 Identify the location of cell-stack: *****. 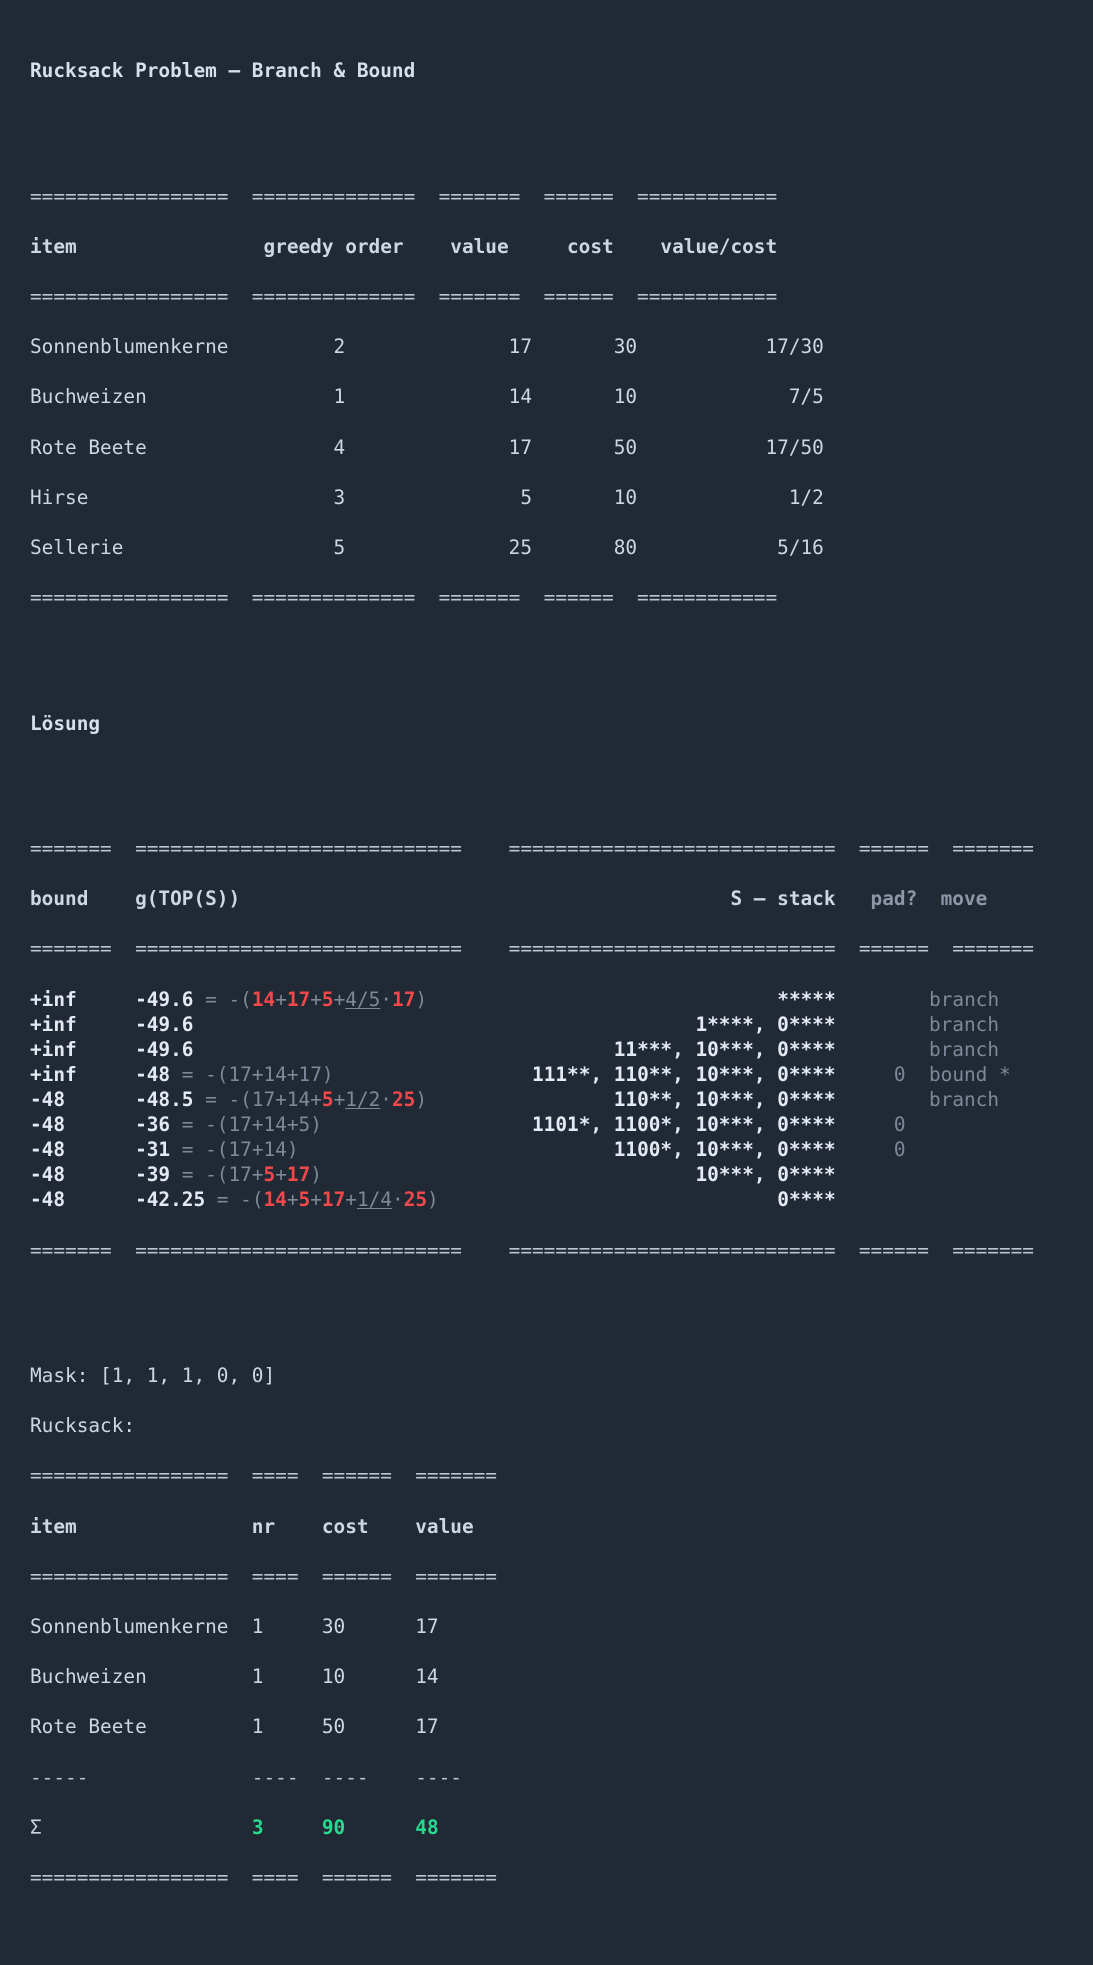
(631, 999).